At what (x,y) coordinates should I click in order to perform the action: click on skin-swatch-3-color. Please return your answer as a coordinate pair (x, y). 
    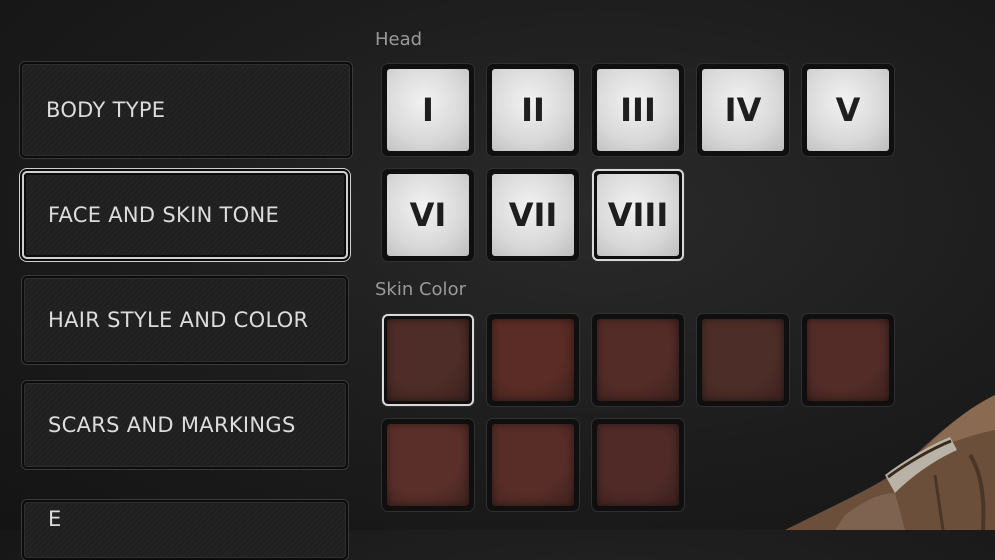
    Looking at the image, I should click on (638, 360).